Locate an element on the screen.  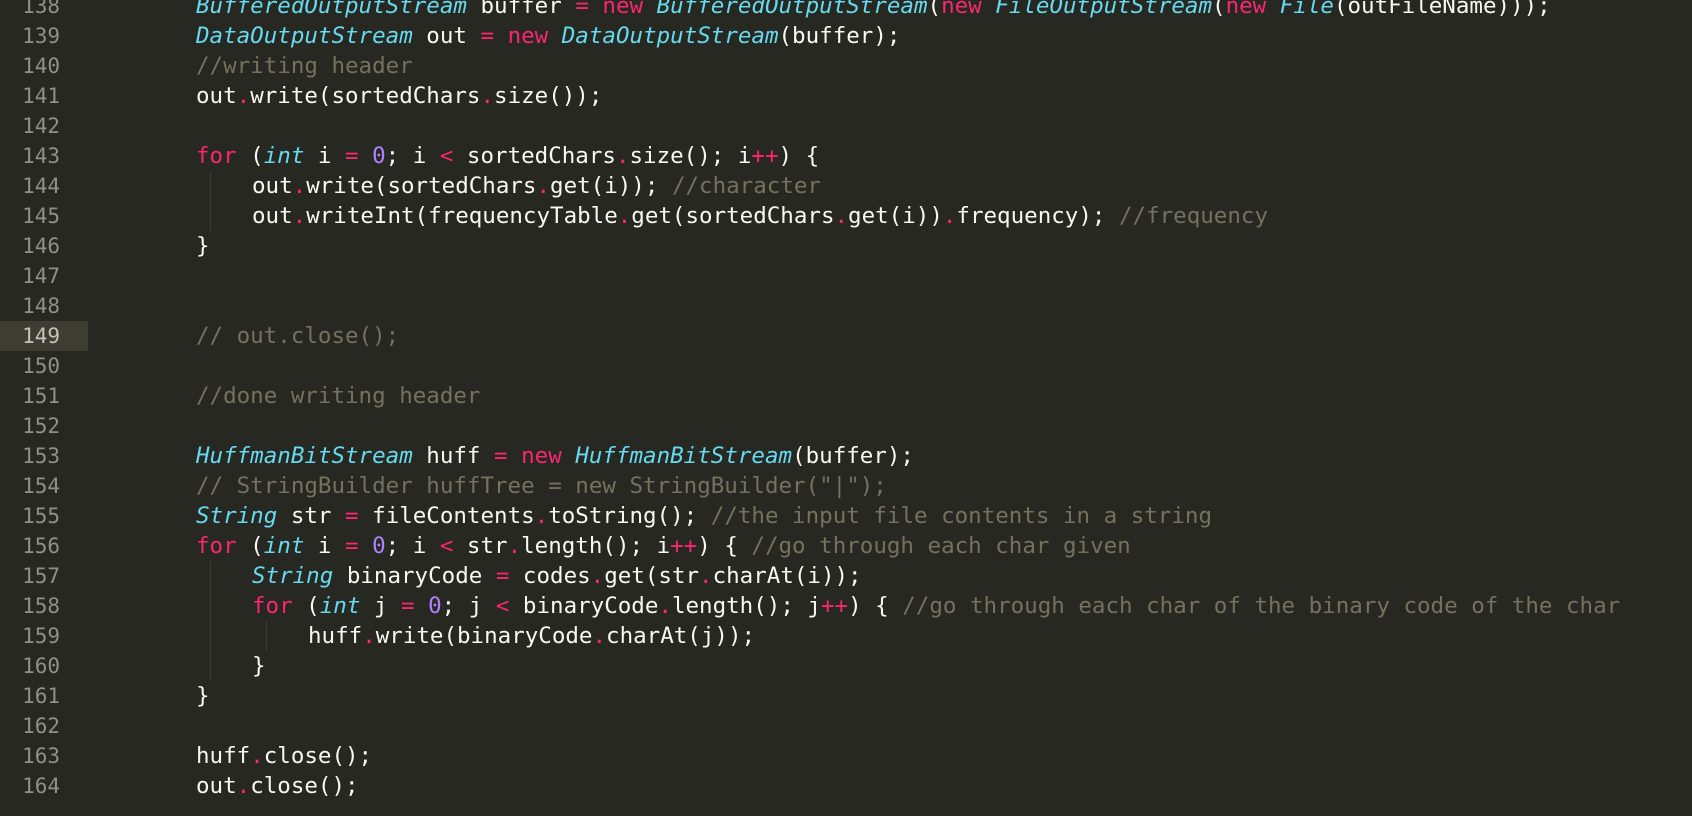
code-line: 161} is located at coordinates (846, 696).